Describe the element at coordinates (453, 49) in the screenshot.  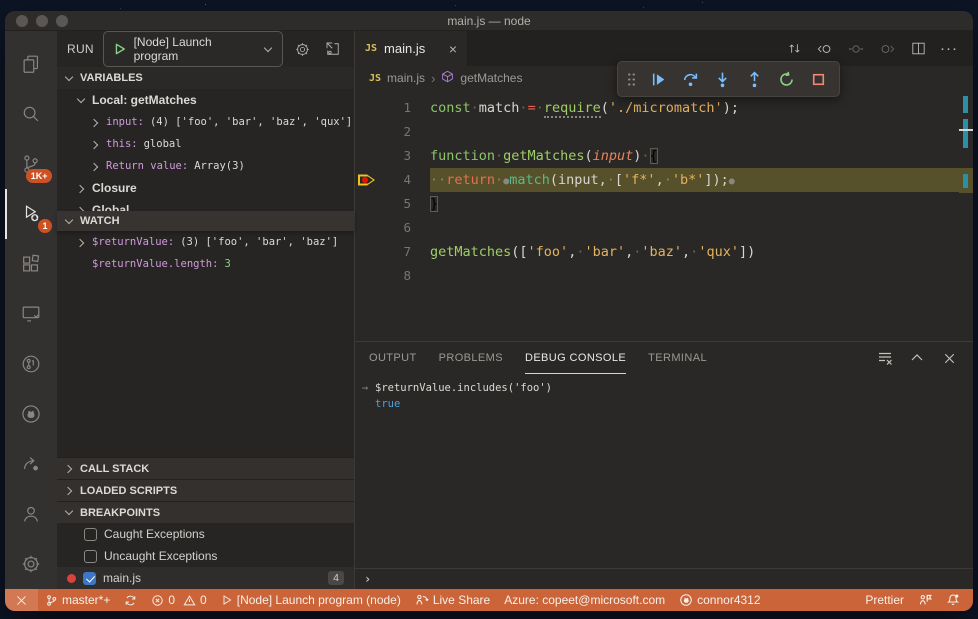
I see `close-tab-icon: ×` at that location.